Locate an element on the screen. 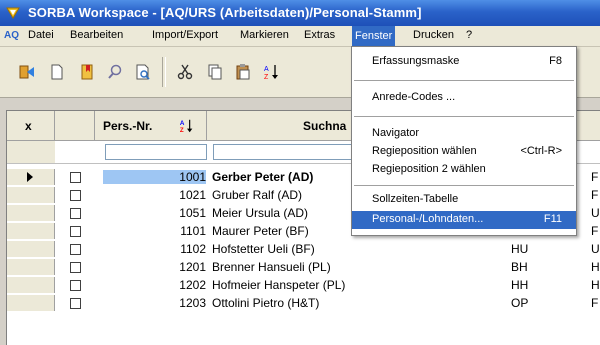 The width and height of the screenshot is (600, 345). table-row: 1201 Brenner Hansueli (PL) BH H is located at coordinates (303, 267).